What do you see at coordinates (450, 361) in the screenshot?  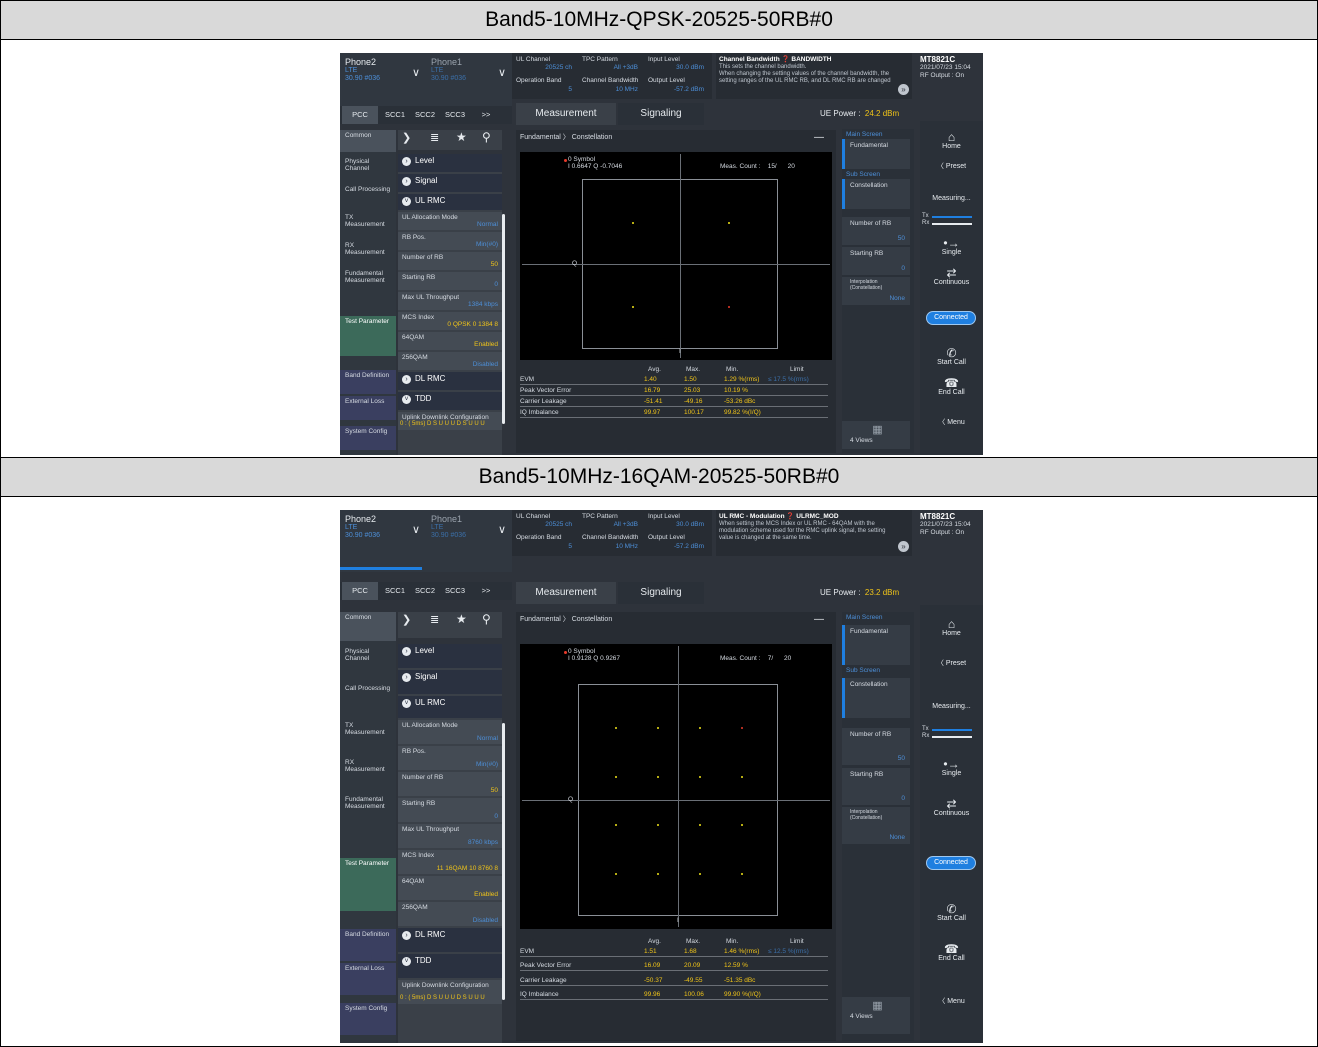 I see `param-q256: 256QAM Disabled` at bounding box center [450, 361].